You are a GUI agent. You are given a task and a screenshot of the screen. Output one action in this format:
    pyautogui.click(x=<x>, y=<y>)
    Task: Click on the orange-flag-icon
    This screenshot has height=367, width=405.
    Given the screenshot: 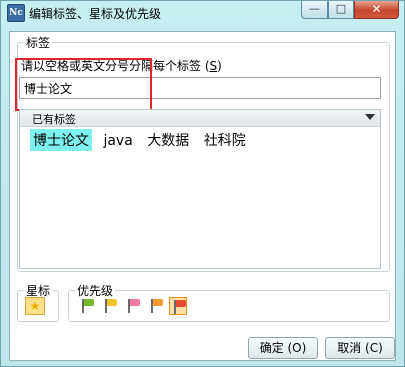 What is the action you would take?
    pyautogui.click(x=158, y=302)
    